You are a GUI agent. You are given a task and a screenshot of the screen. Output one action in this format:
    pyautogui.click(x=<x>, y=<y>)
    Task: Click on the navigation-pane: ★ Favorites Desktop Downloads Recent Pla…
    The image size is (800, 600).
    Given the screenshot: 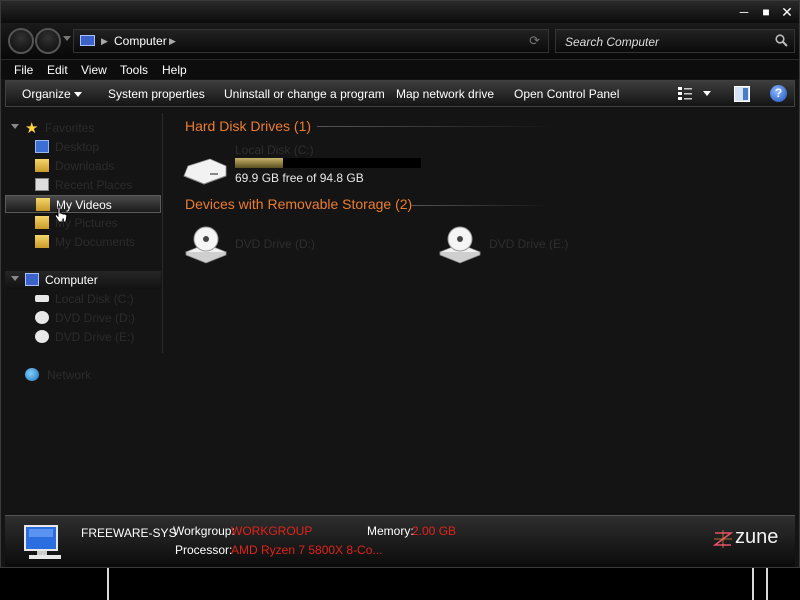 What is the action you would take?
    pyautogui.click(x=85, y=311)
    